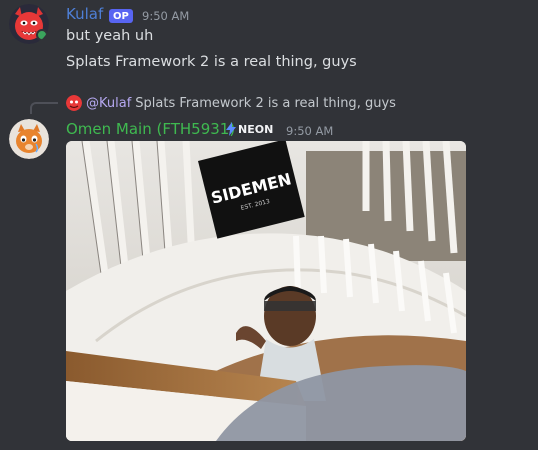  I want to click on reply-mention: @Kulaf, so click(108, 103).